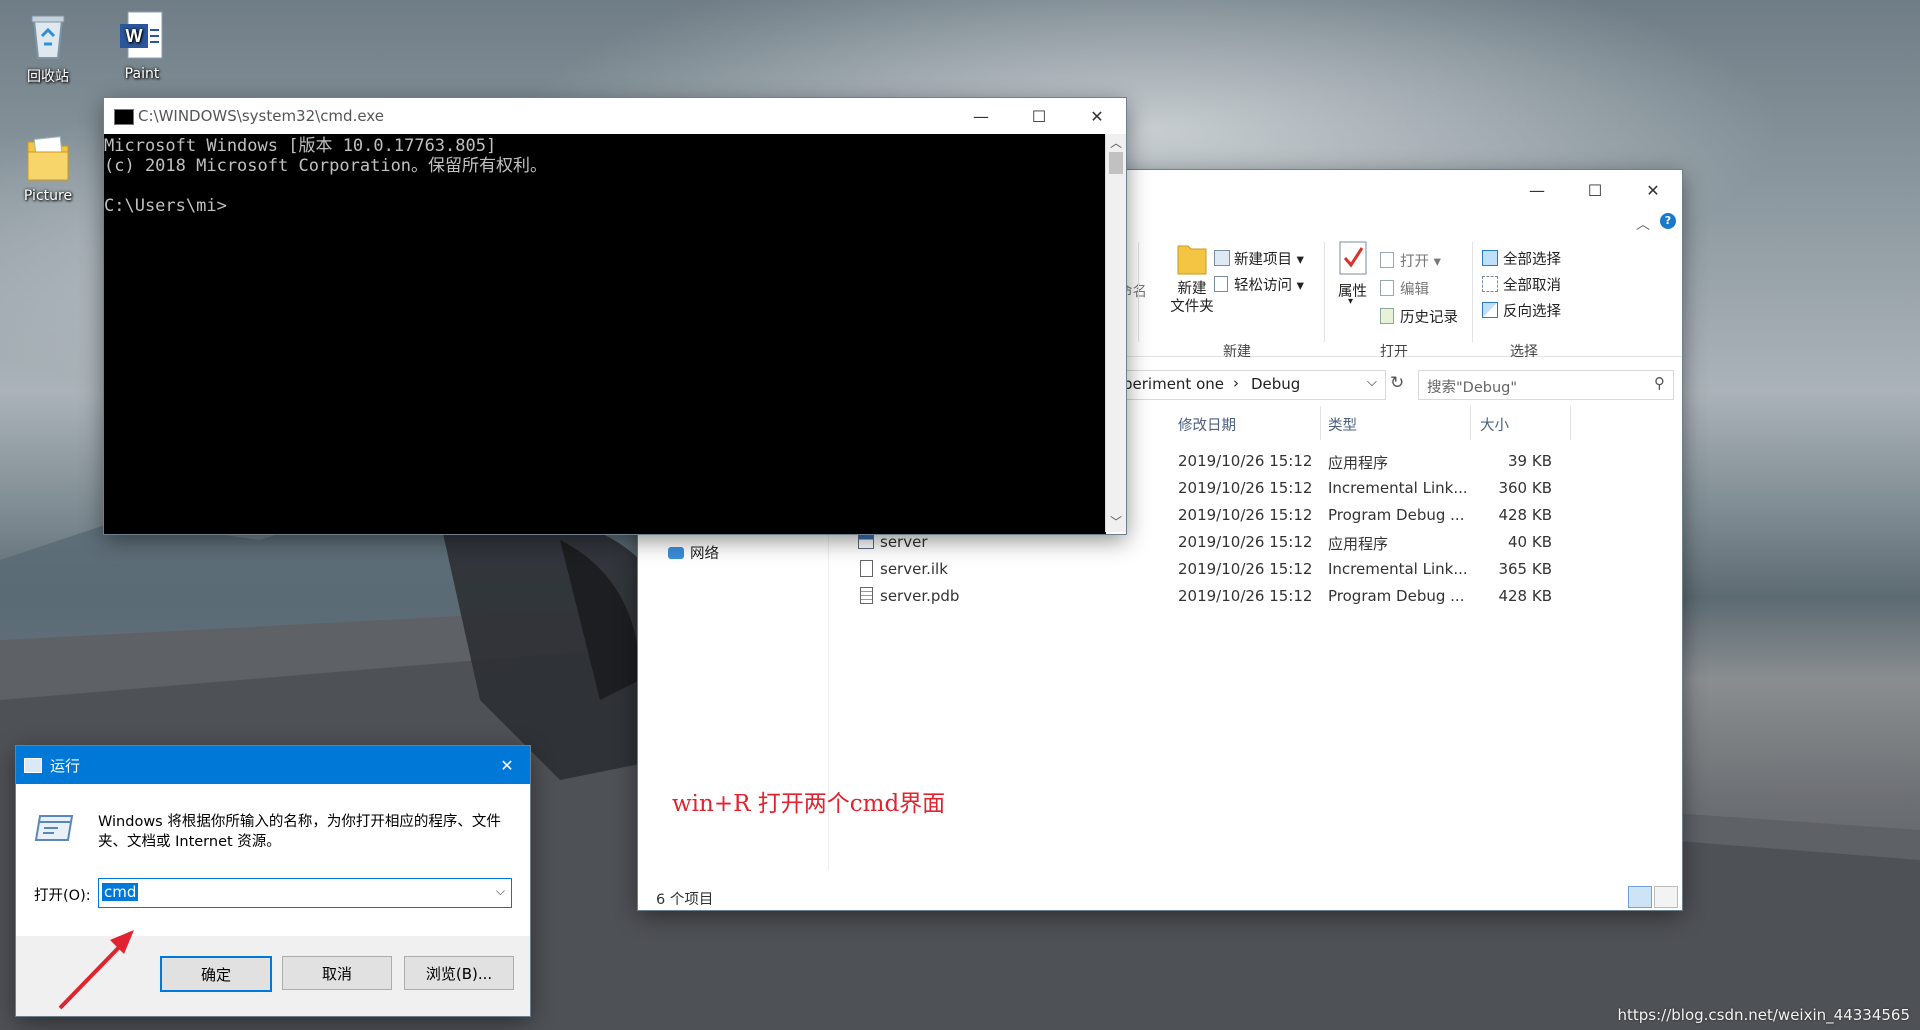 The height and width of the screenshot is (1030, 1920). I want to click on edit-label: 编辑, so click(1414, 290).